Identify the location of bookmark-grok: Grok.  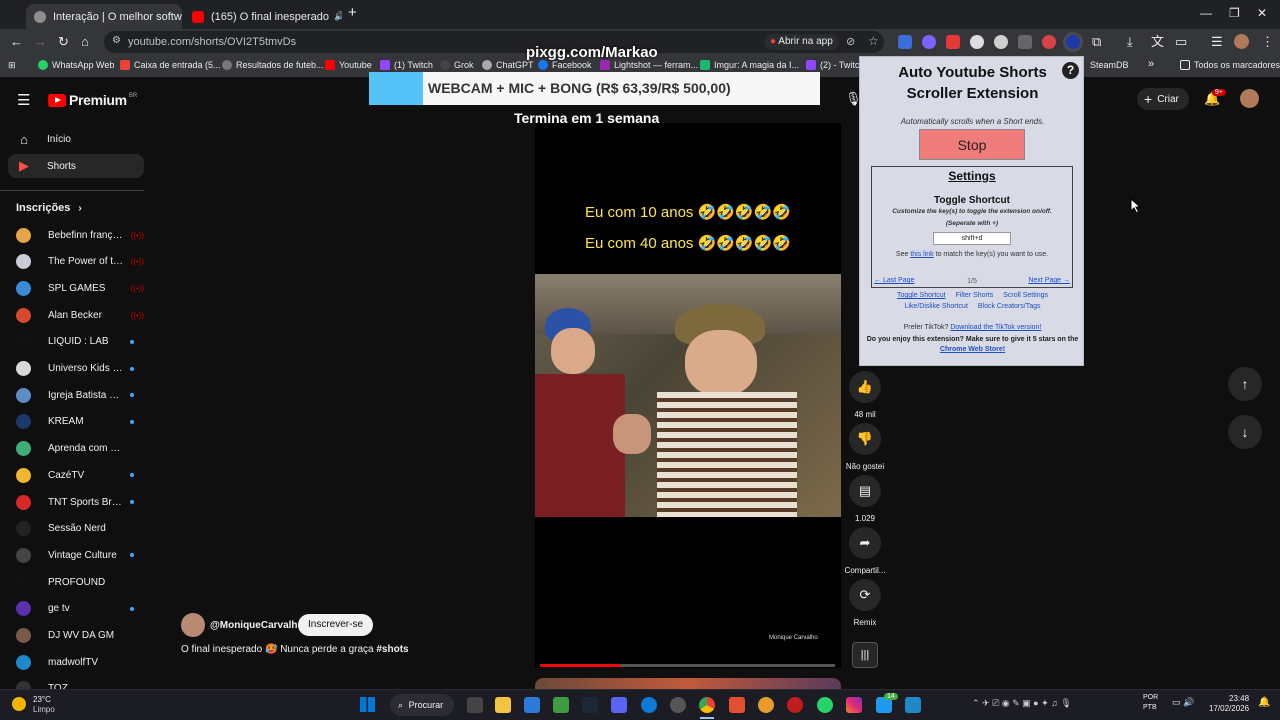
(457, 65).